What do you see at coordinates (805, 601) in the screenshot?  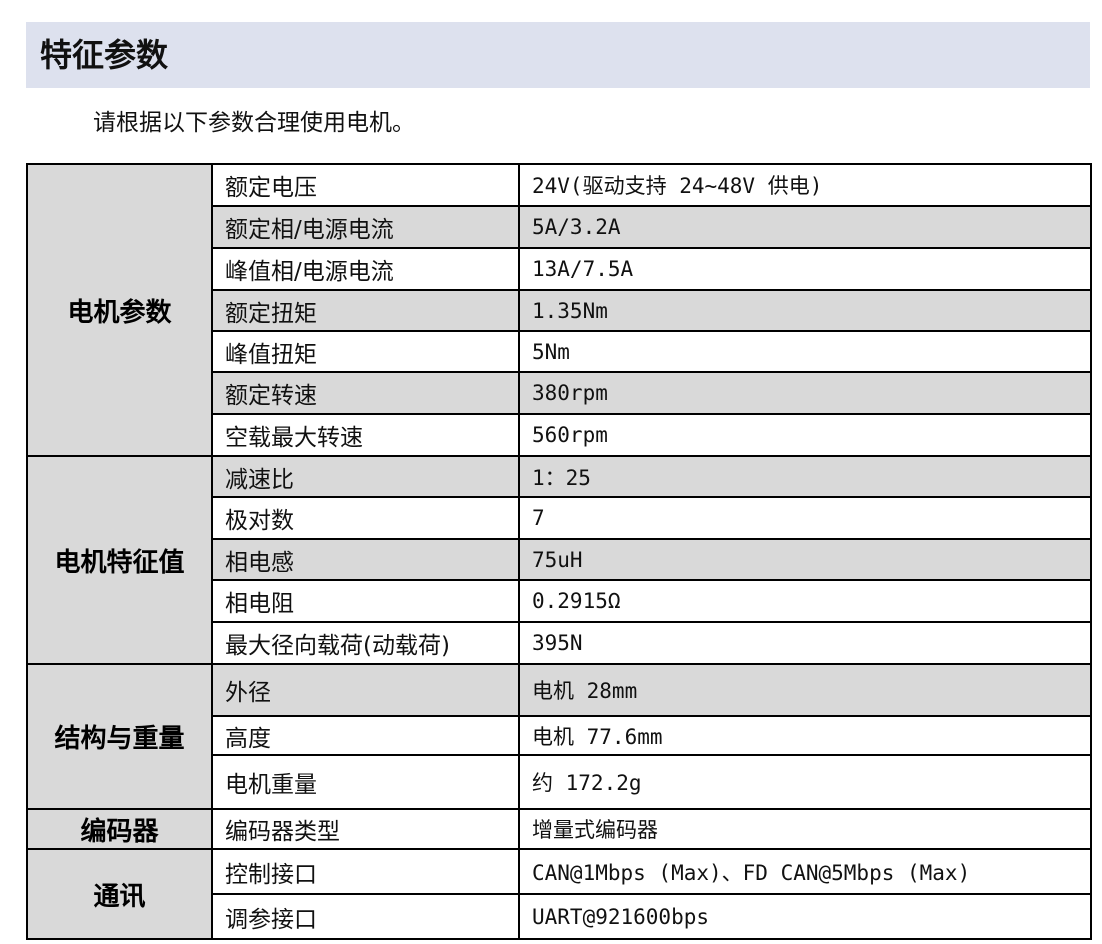 I see `value-cell: 0.2915Ω` at bounding box center [805, 601].